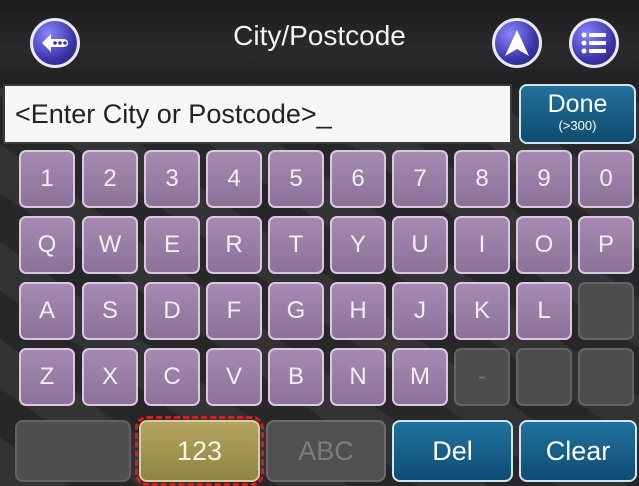 The width and height of the screenshot is (639, 486). I want to click on navigation-arrow-icon, so click(517, 43).